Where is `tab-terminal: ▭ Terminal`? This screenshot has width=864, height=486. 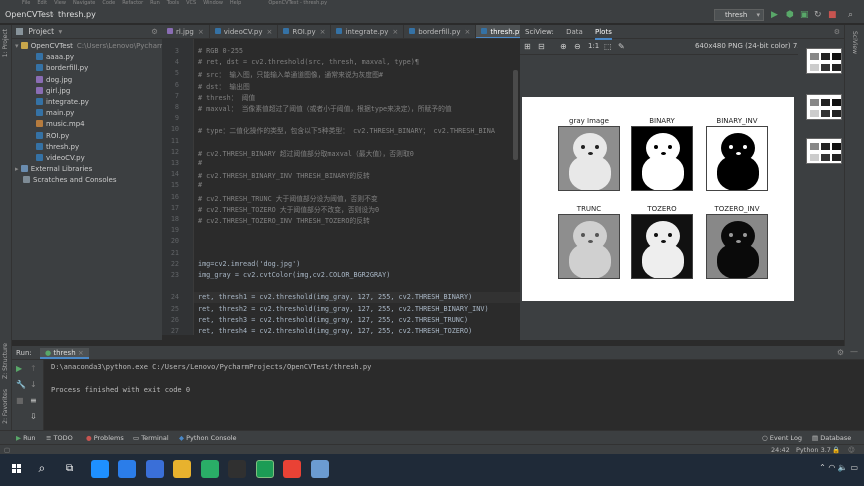 tab-terminal: ▭ Terminal is located at coordinates (151, 438).